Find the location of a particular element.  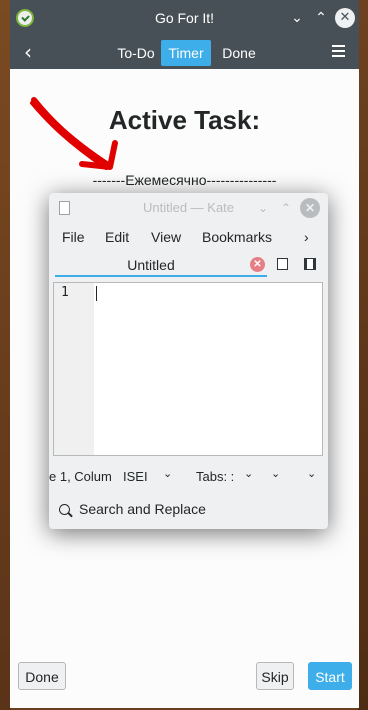

tabs-setting: Tabs: : is located at coordinates (217, 476).